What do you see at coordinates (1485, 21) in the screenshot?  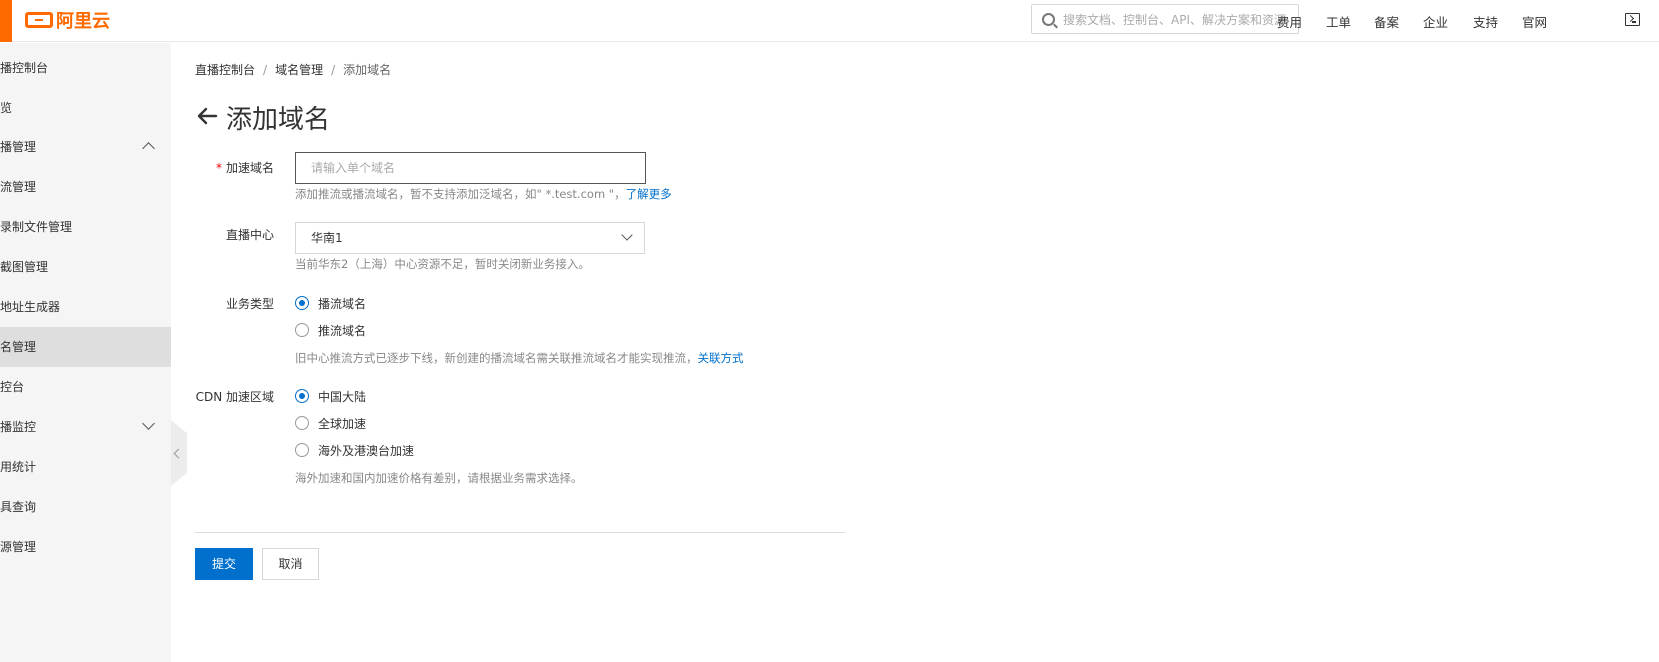 I see `nav-support: 支持` at bounding box center [1485, 21].